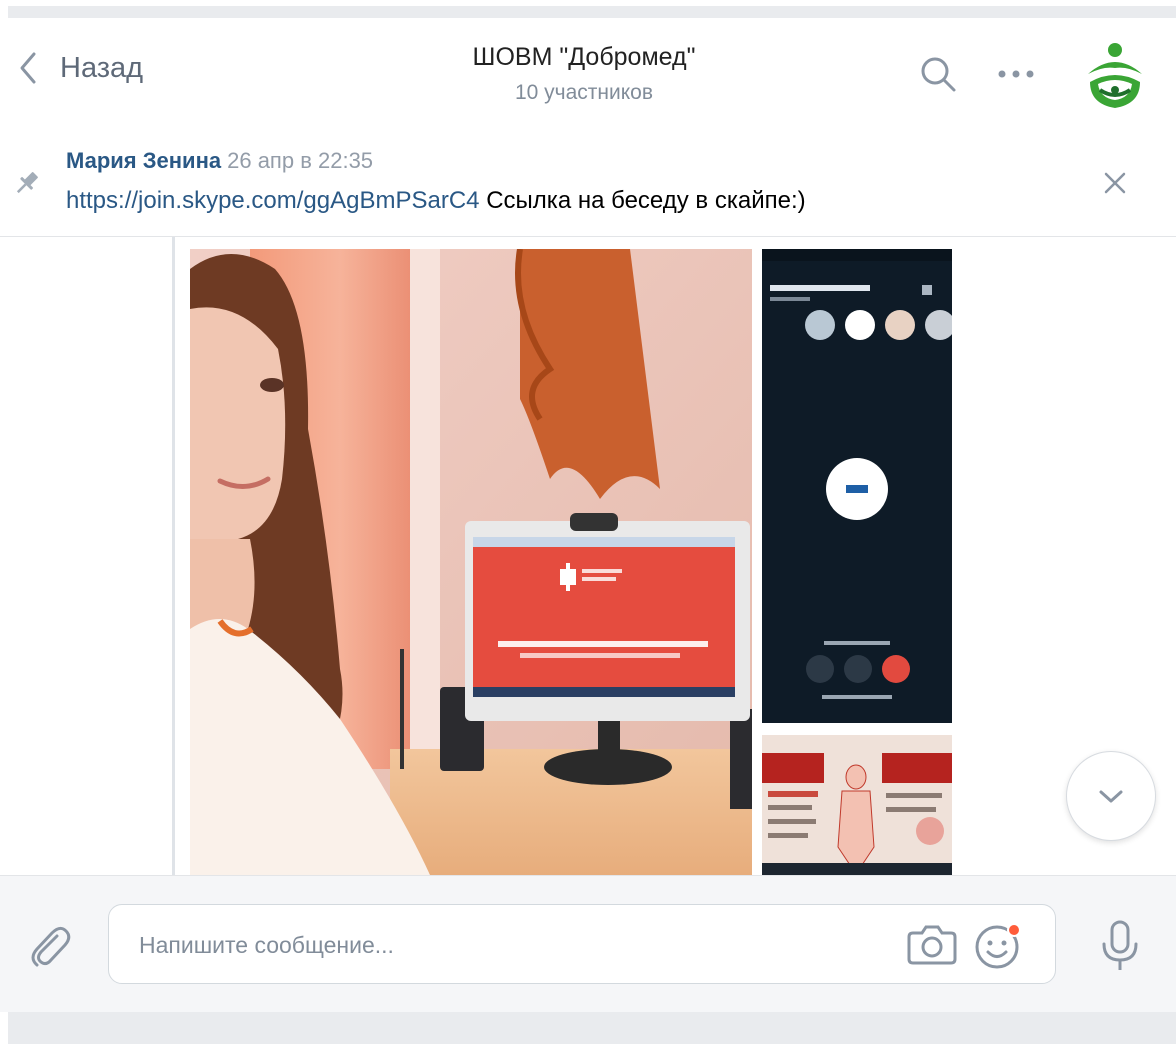 This screenshot has height=1044, width=1176. What do you see at coordinates (509, 945) in the screenshot?
I see `message-input` at bounding box center [509, 945].